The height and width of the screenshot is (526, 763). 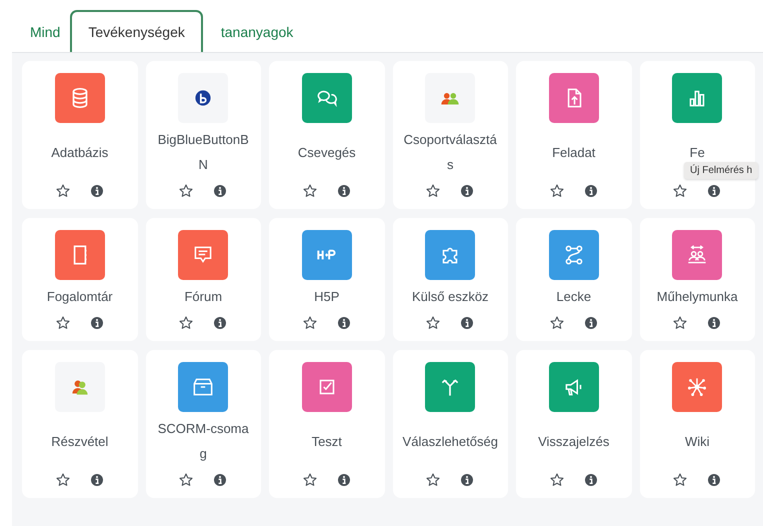 I want to click on activity-card: Fórum, so click(x=203, y=279).